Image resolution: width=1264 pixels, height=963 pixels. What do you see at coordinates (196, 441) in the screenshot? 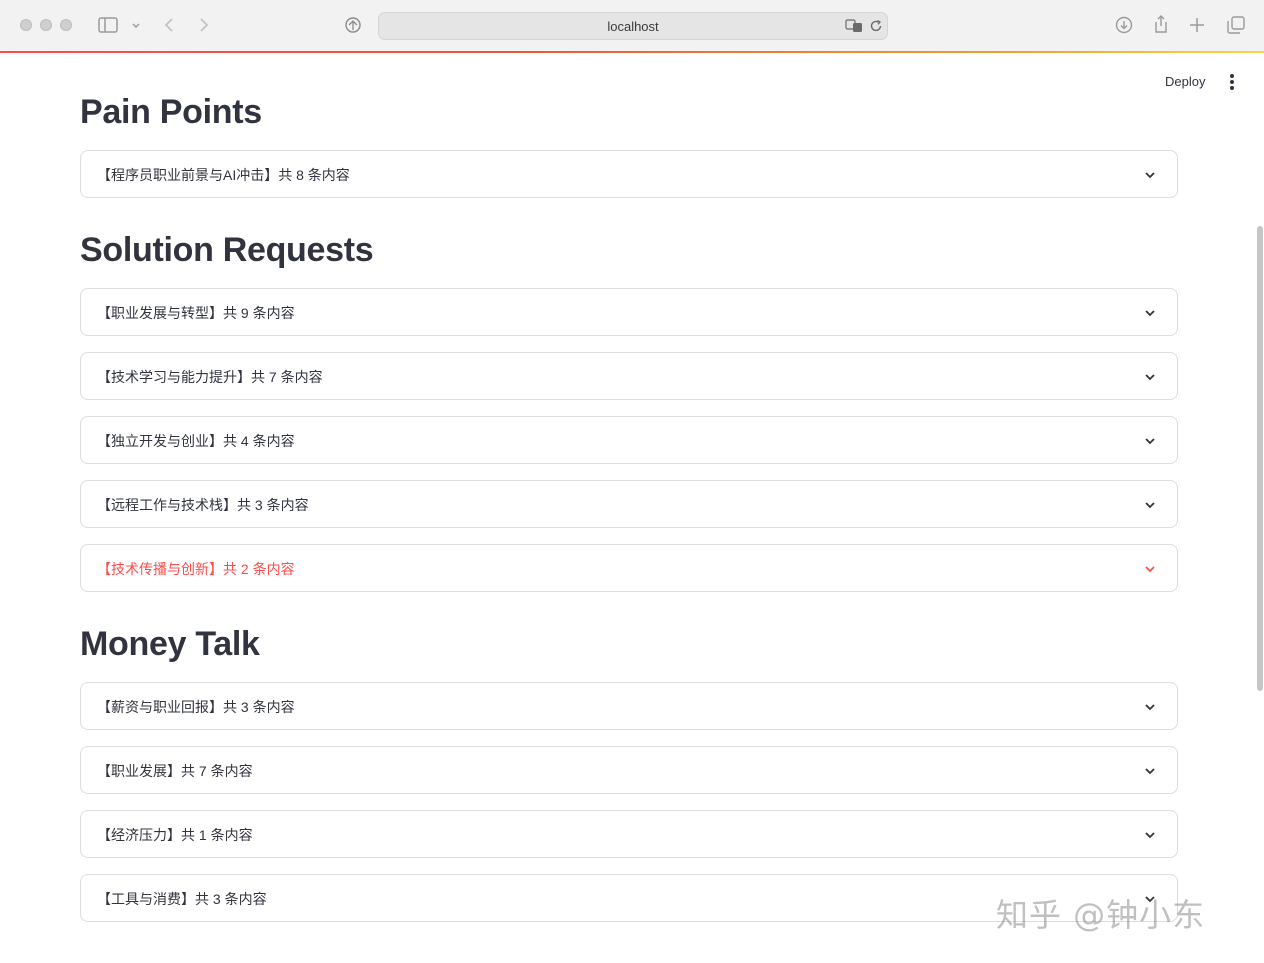
I see `expander-label: 【独立开发与创业】共 4 条内容` at bounding box center [196, 441].